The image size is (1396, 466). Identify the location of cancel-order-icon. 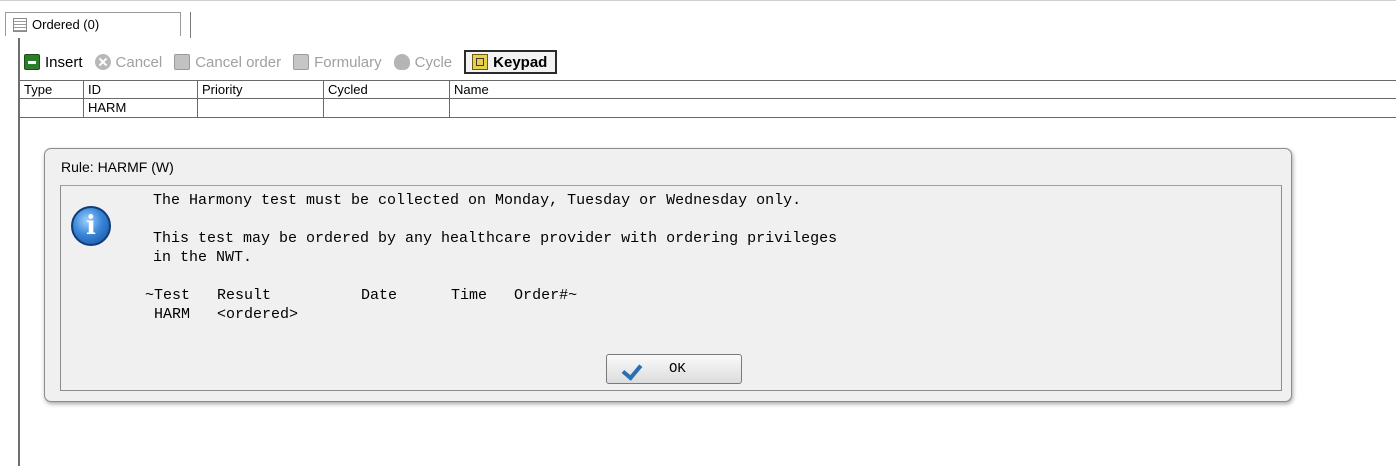
(182, 62).